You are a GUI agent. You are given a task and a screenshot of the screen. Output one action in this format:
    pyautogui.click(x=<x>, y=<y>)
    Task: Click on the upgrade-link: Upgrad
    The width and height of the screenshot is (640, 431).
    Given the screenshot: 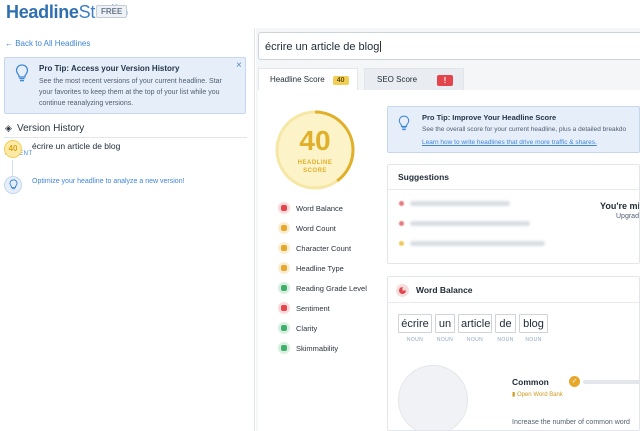 What is the action you would take?
    pyautogui.click(x=627, y=216)
    